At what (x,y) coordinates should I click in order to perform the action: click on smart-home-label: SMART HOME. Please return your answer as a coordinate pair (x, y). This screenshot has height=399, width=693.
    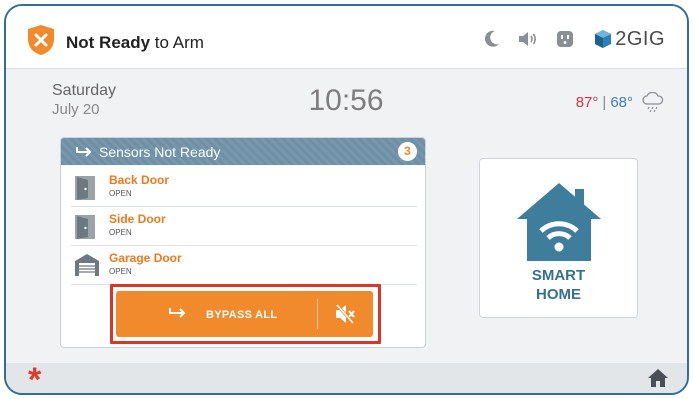
    Looking at the image, I should click on (558, 285).